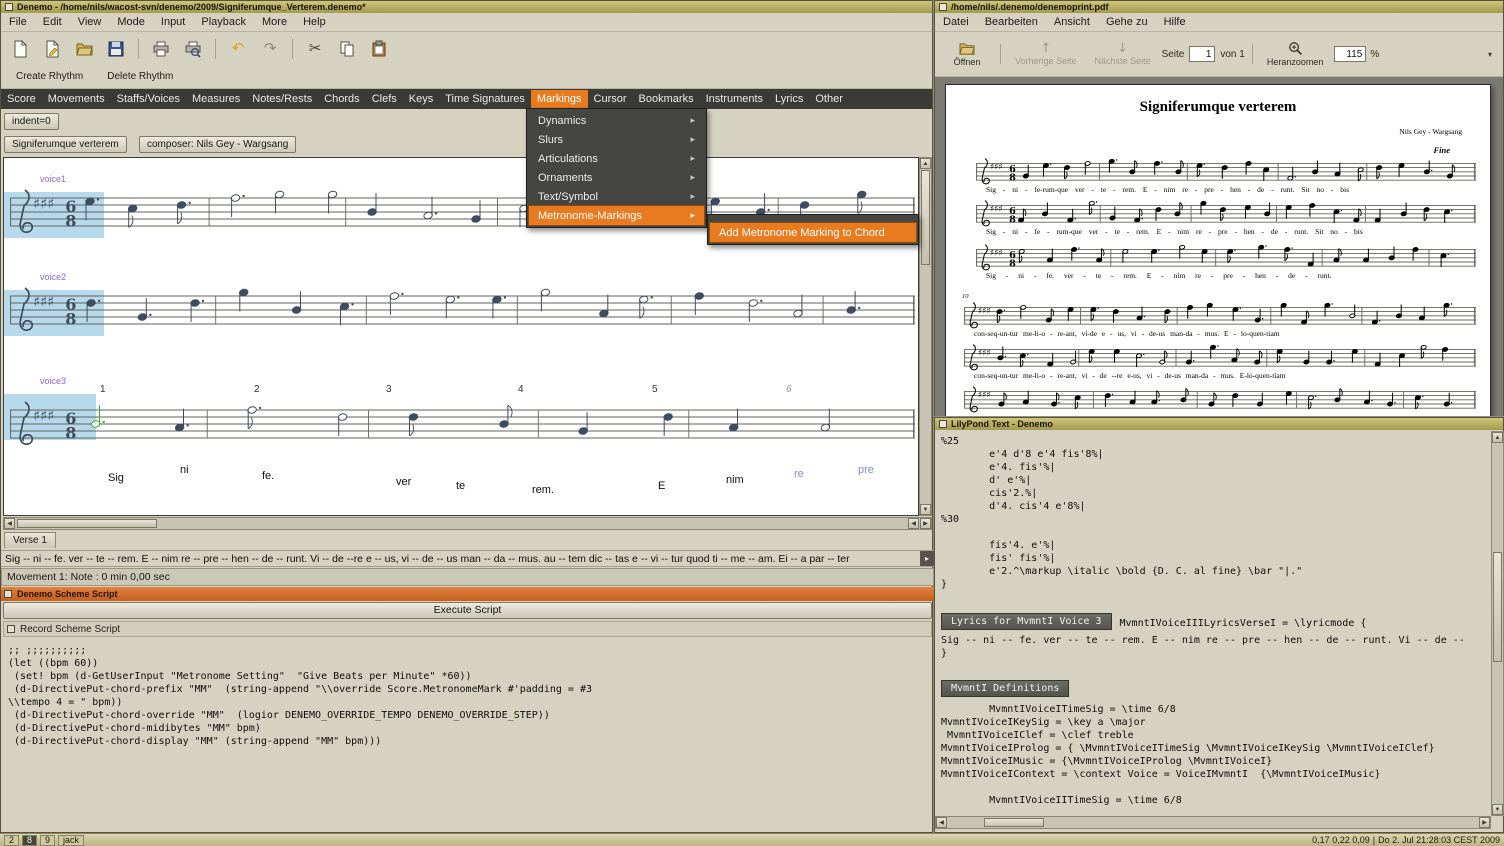  I want to click on lilypond-titlebar: LilyPond Text - Denemo, so click(1219, 424).